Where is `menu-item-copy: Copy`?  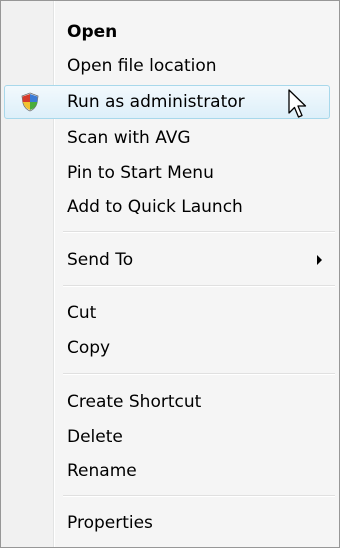
menu-item-copy: Copy is located at coordinates (170, 348).